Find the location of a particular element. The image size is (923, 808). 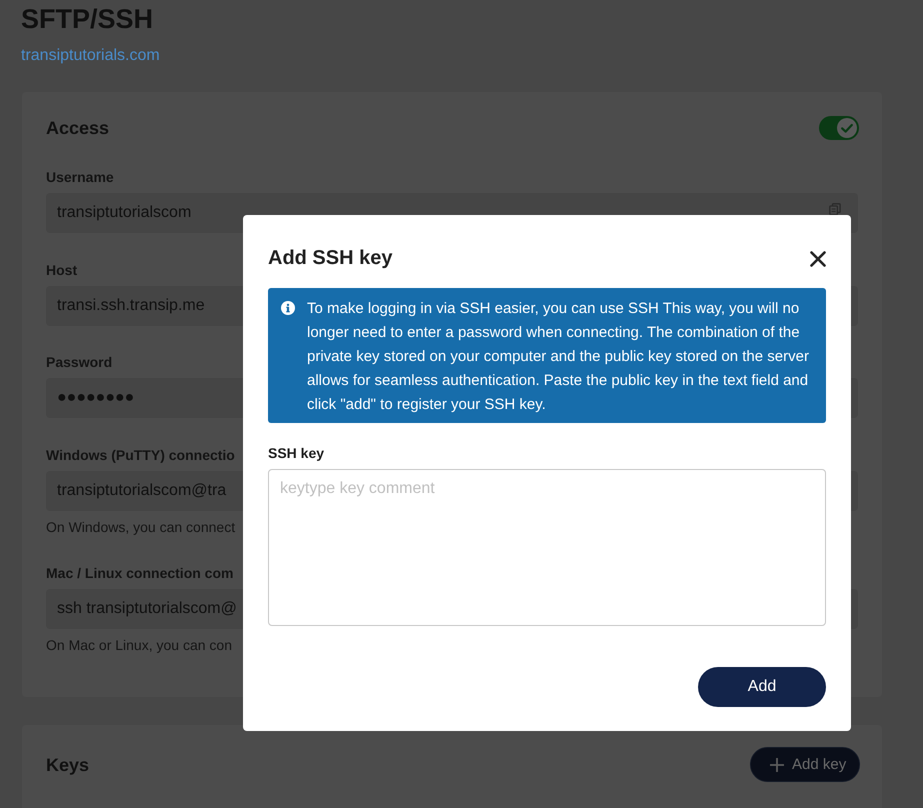

field-label: Host is located at coordinates (62, 270).